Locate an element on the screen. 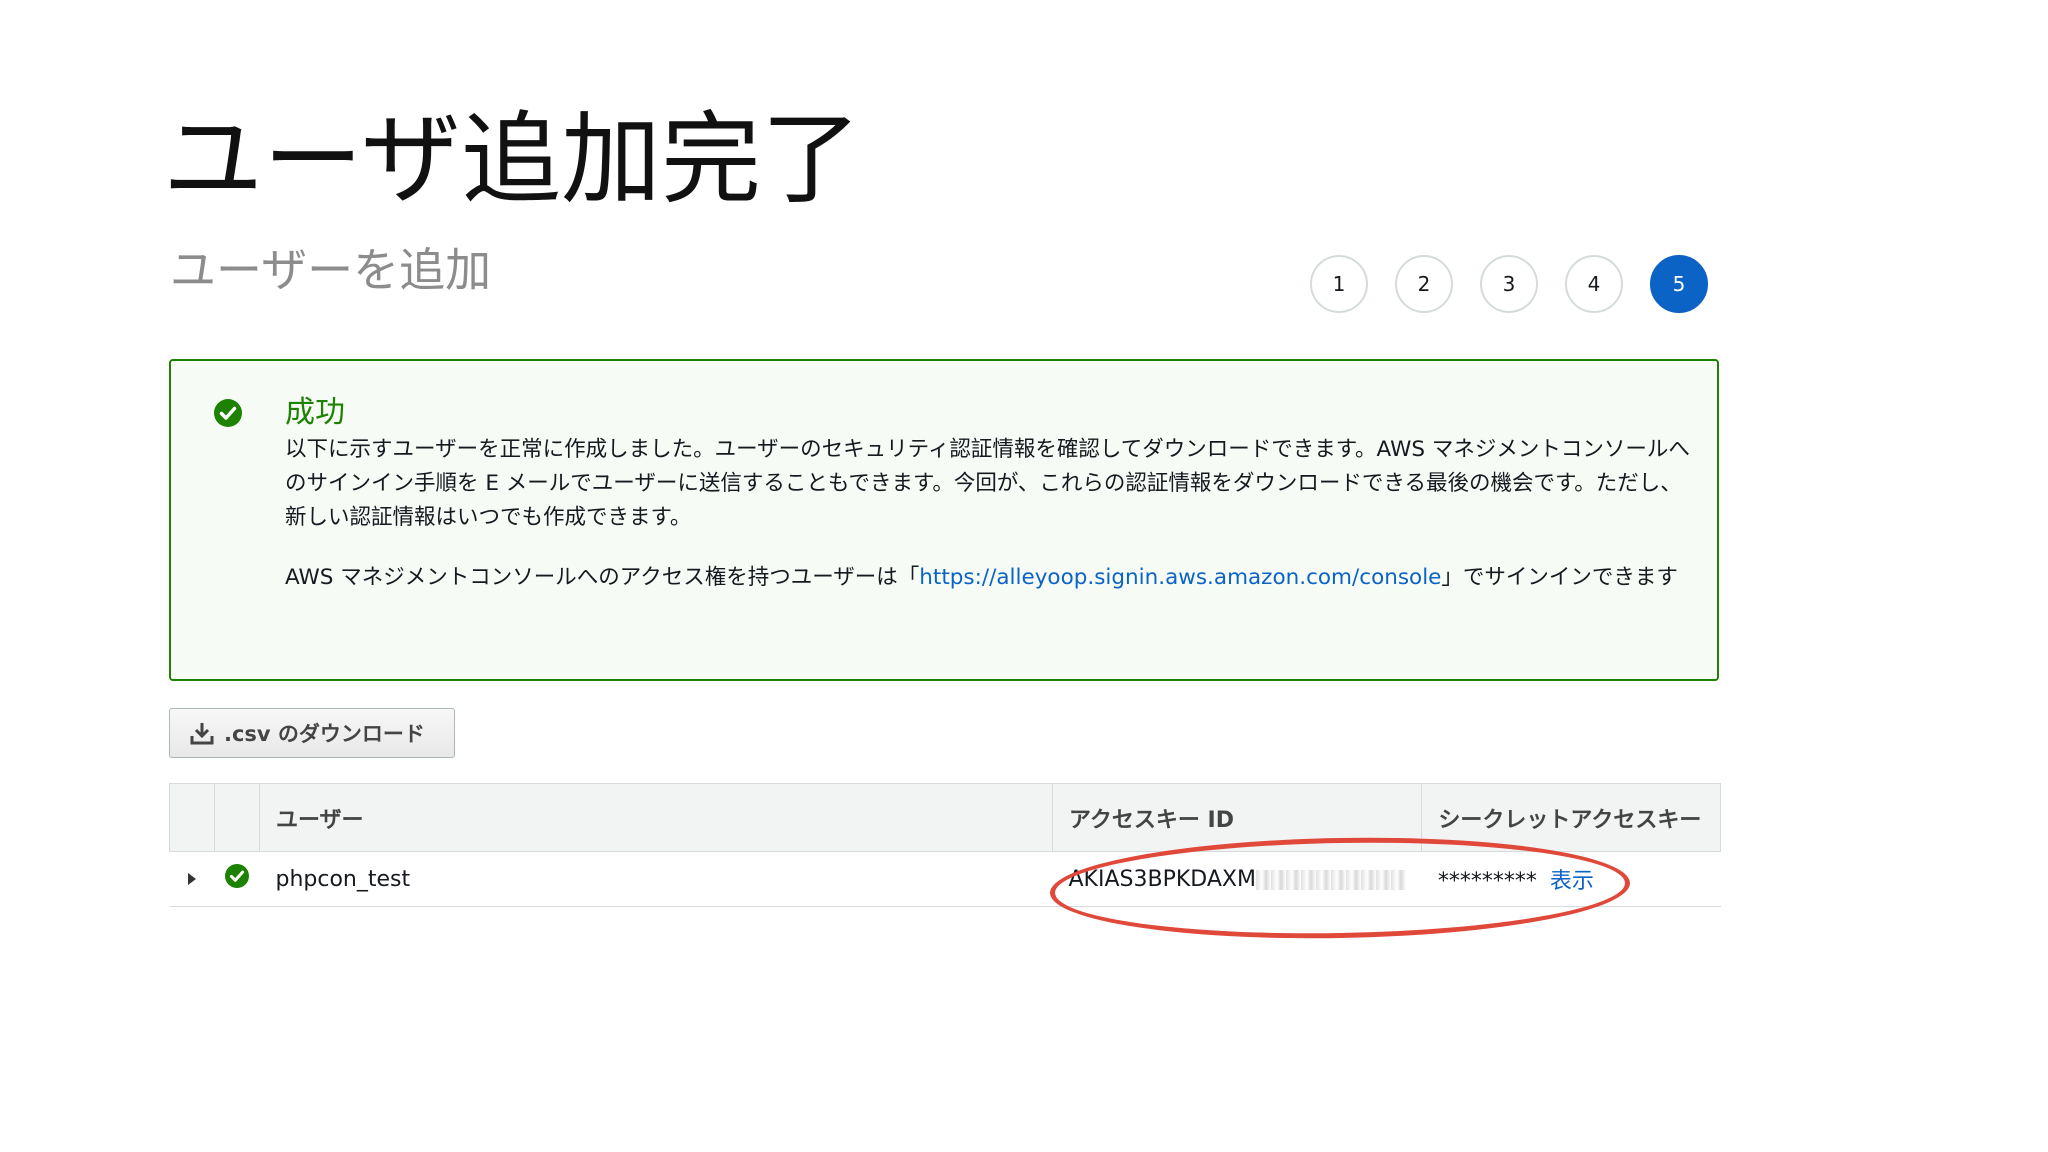  alert-title: 成功 is located at coordinates (315, 412).